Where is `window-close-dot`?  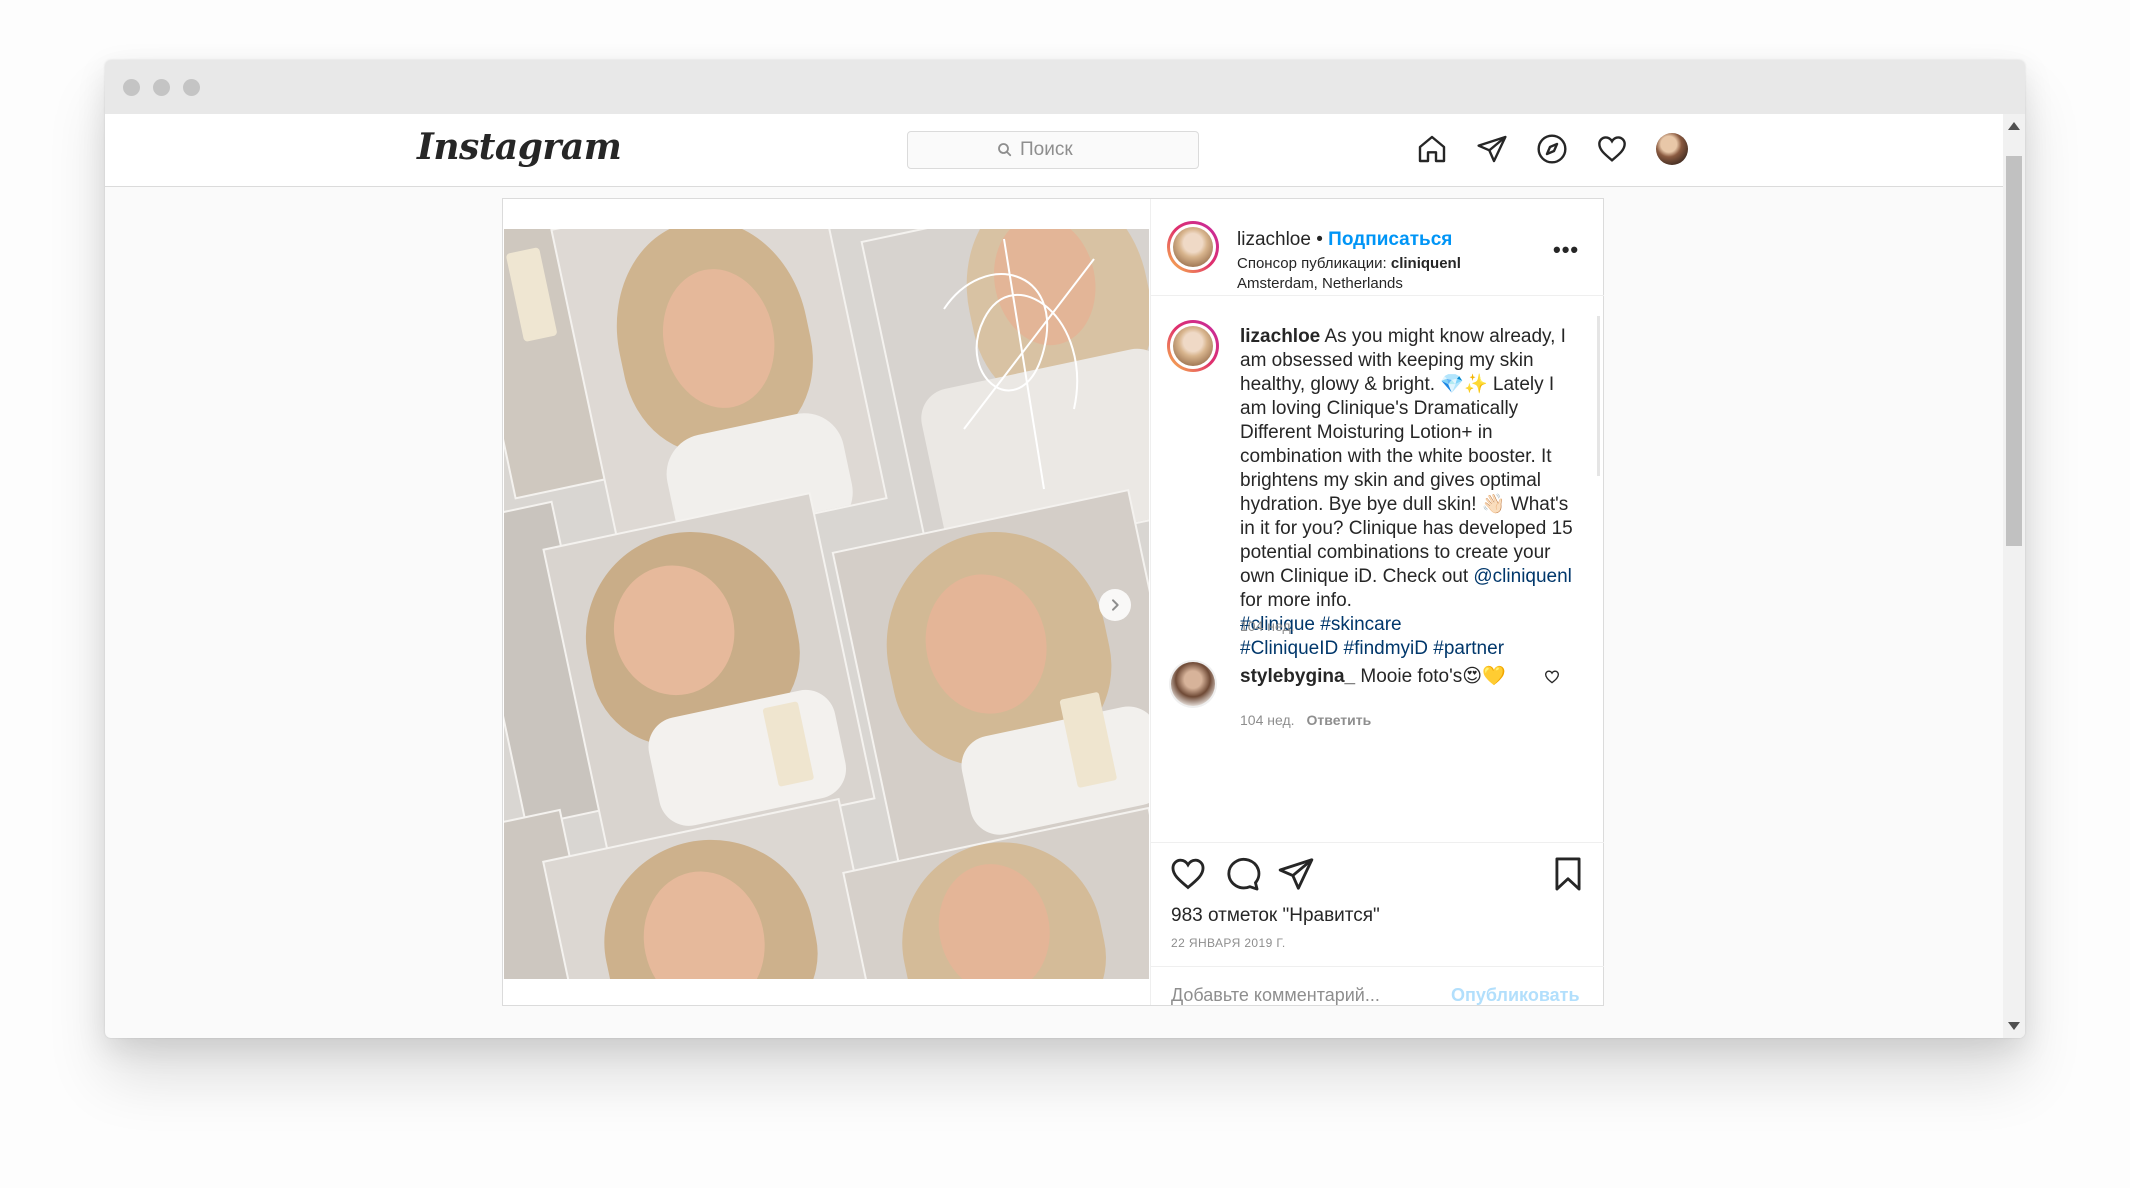
window-close-dot is located at coordinates (131, 87).